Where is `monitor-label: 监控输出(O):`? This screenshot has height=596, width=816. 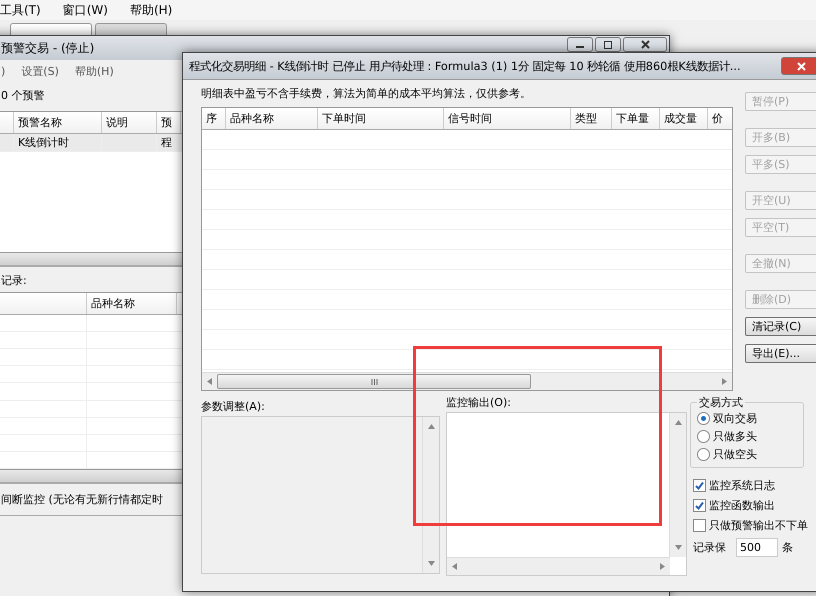 monitor-label: 监控输出(O): is located at coordinates (479, 402).